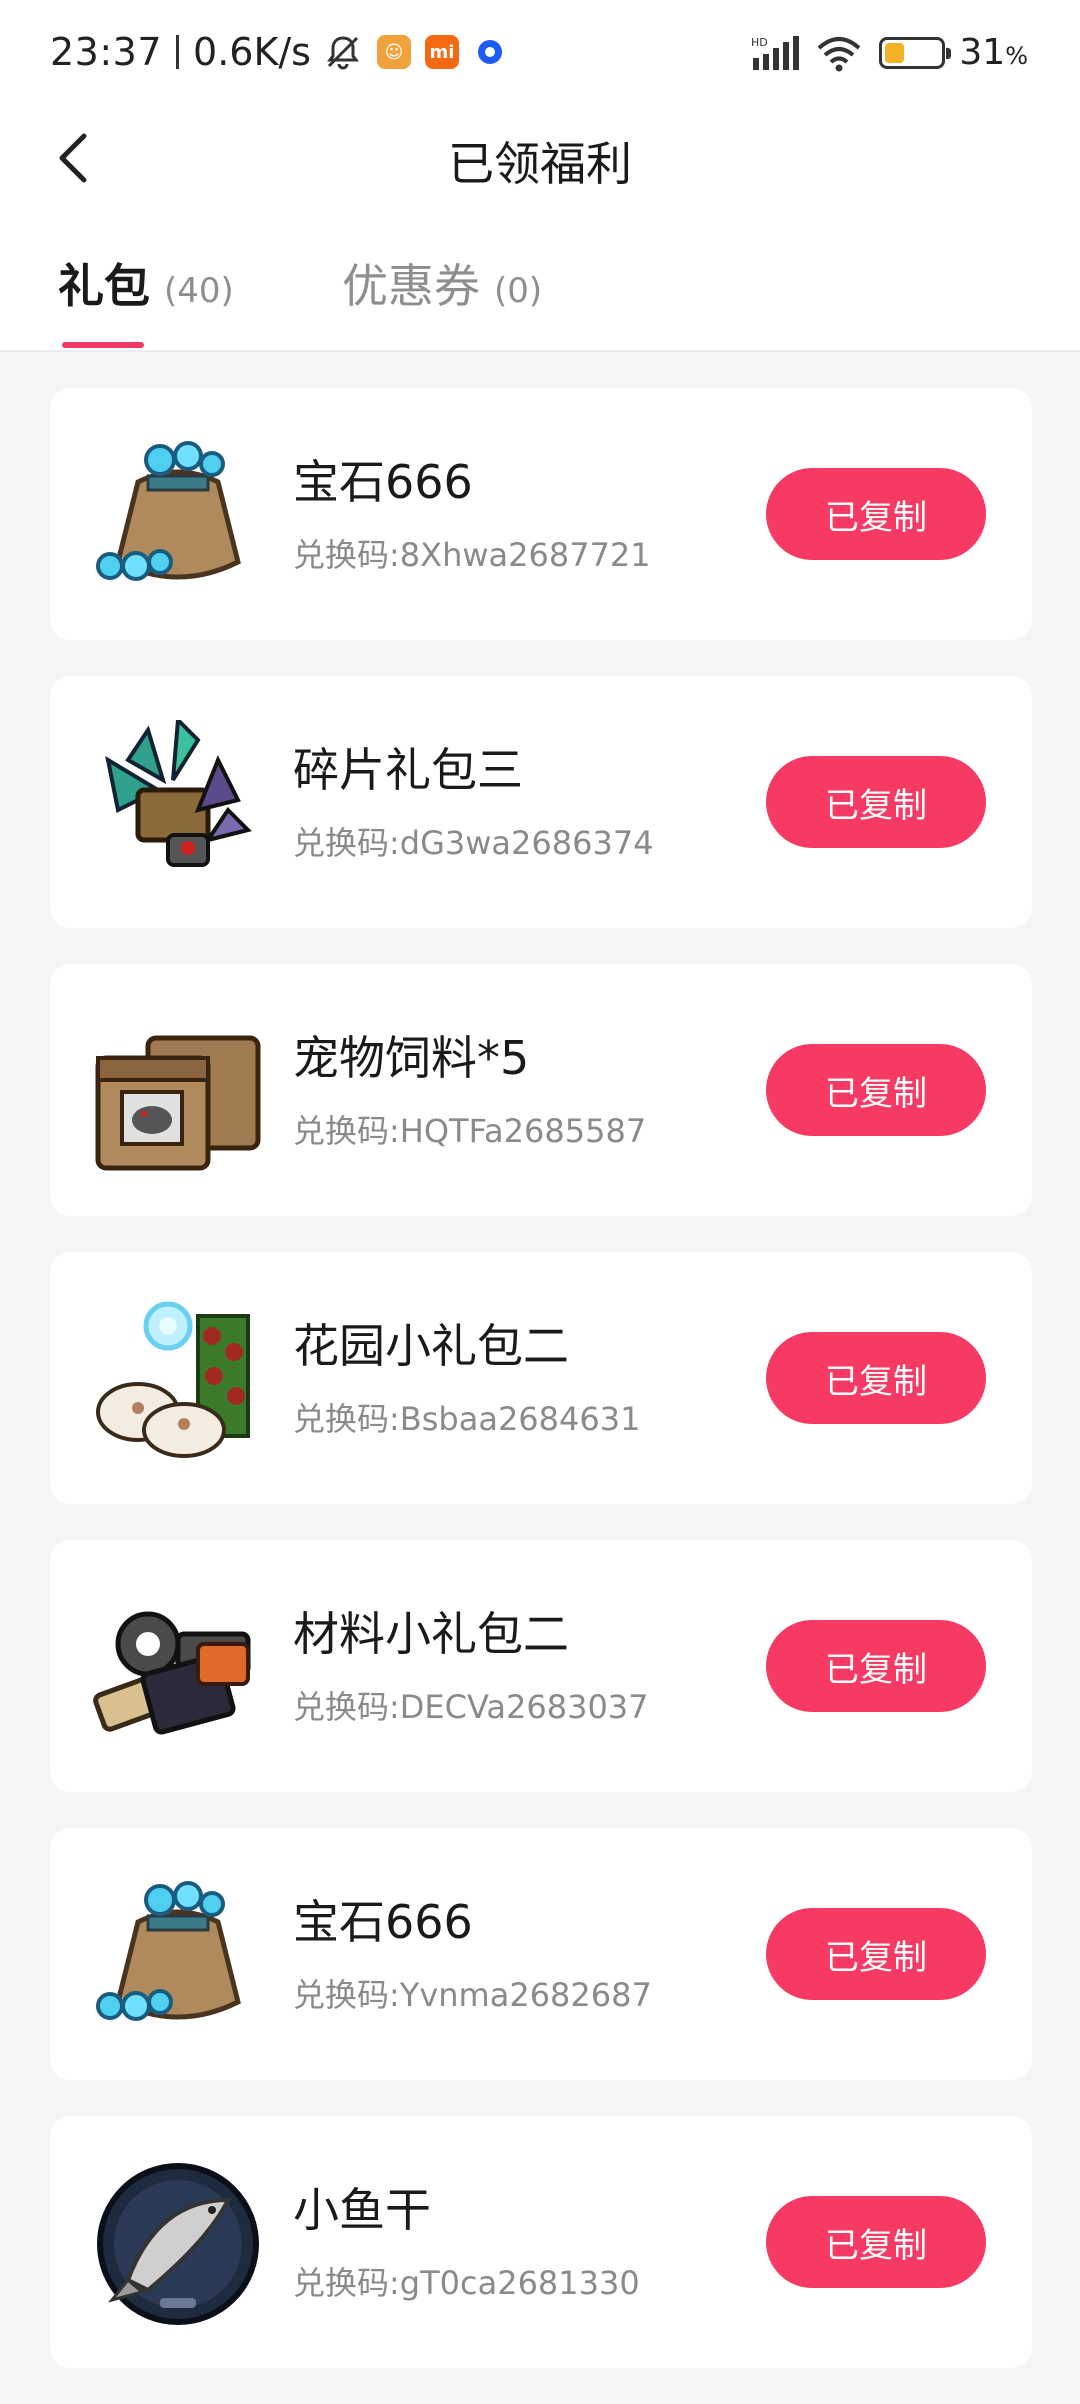  What do you see at coordinates (431, 1346) in the screenshot?
I see `item-name: 花园小礼包二` at bounding box center [431, 1346].